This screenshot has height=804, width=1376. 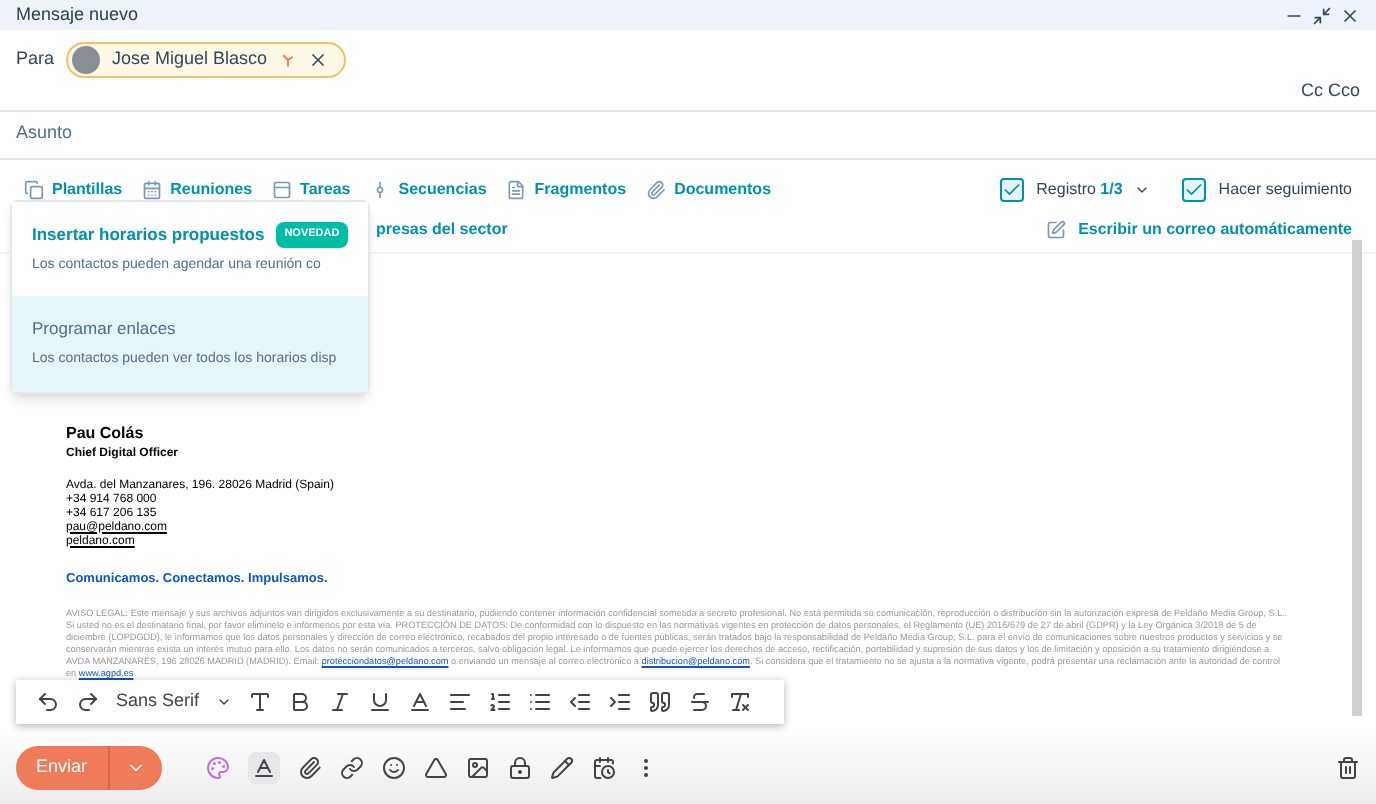 What do you see at coordinates (73, 189) in the screenshot?
I see `toolbar-tool: Plantillas` at bounding box center [73, 189].